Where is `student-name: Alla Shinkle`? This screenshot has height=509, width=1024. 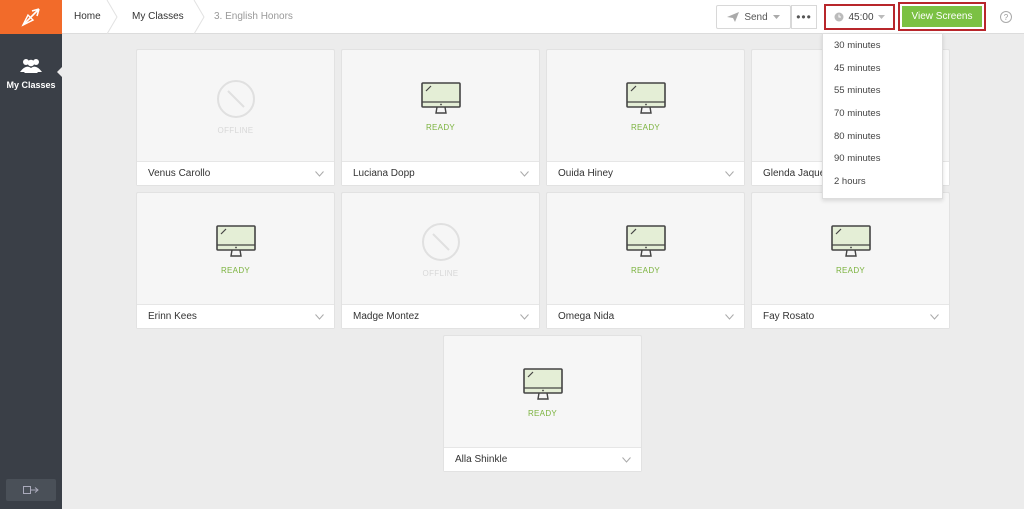
student-name: Alla Shinkle is located at coordinates (481, 459).